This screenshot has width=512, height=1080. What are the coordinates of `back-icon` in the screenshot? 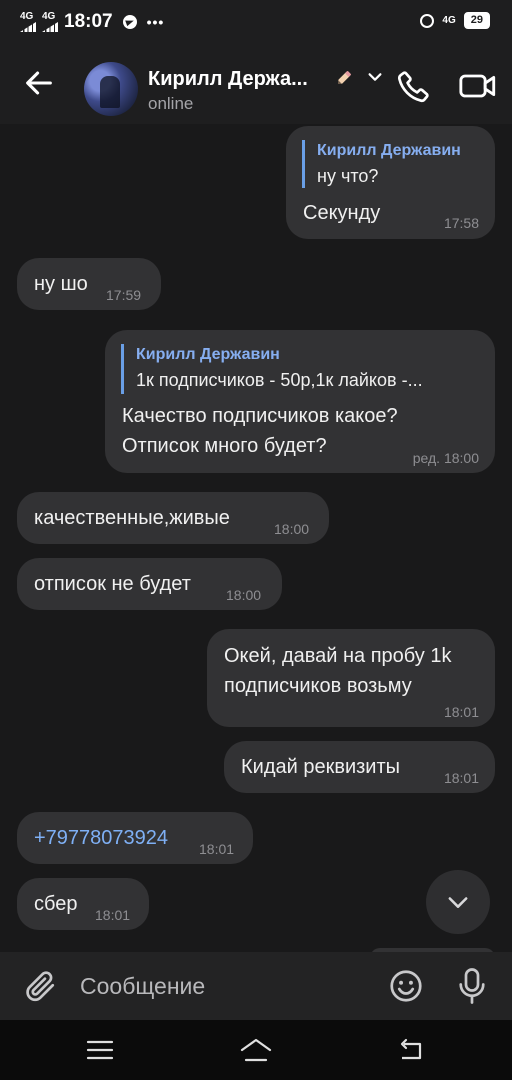 It's located at (412, 1050).